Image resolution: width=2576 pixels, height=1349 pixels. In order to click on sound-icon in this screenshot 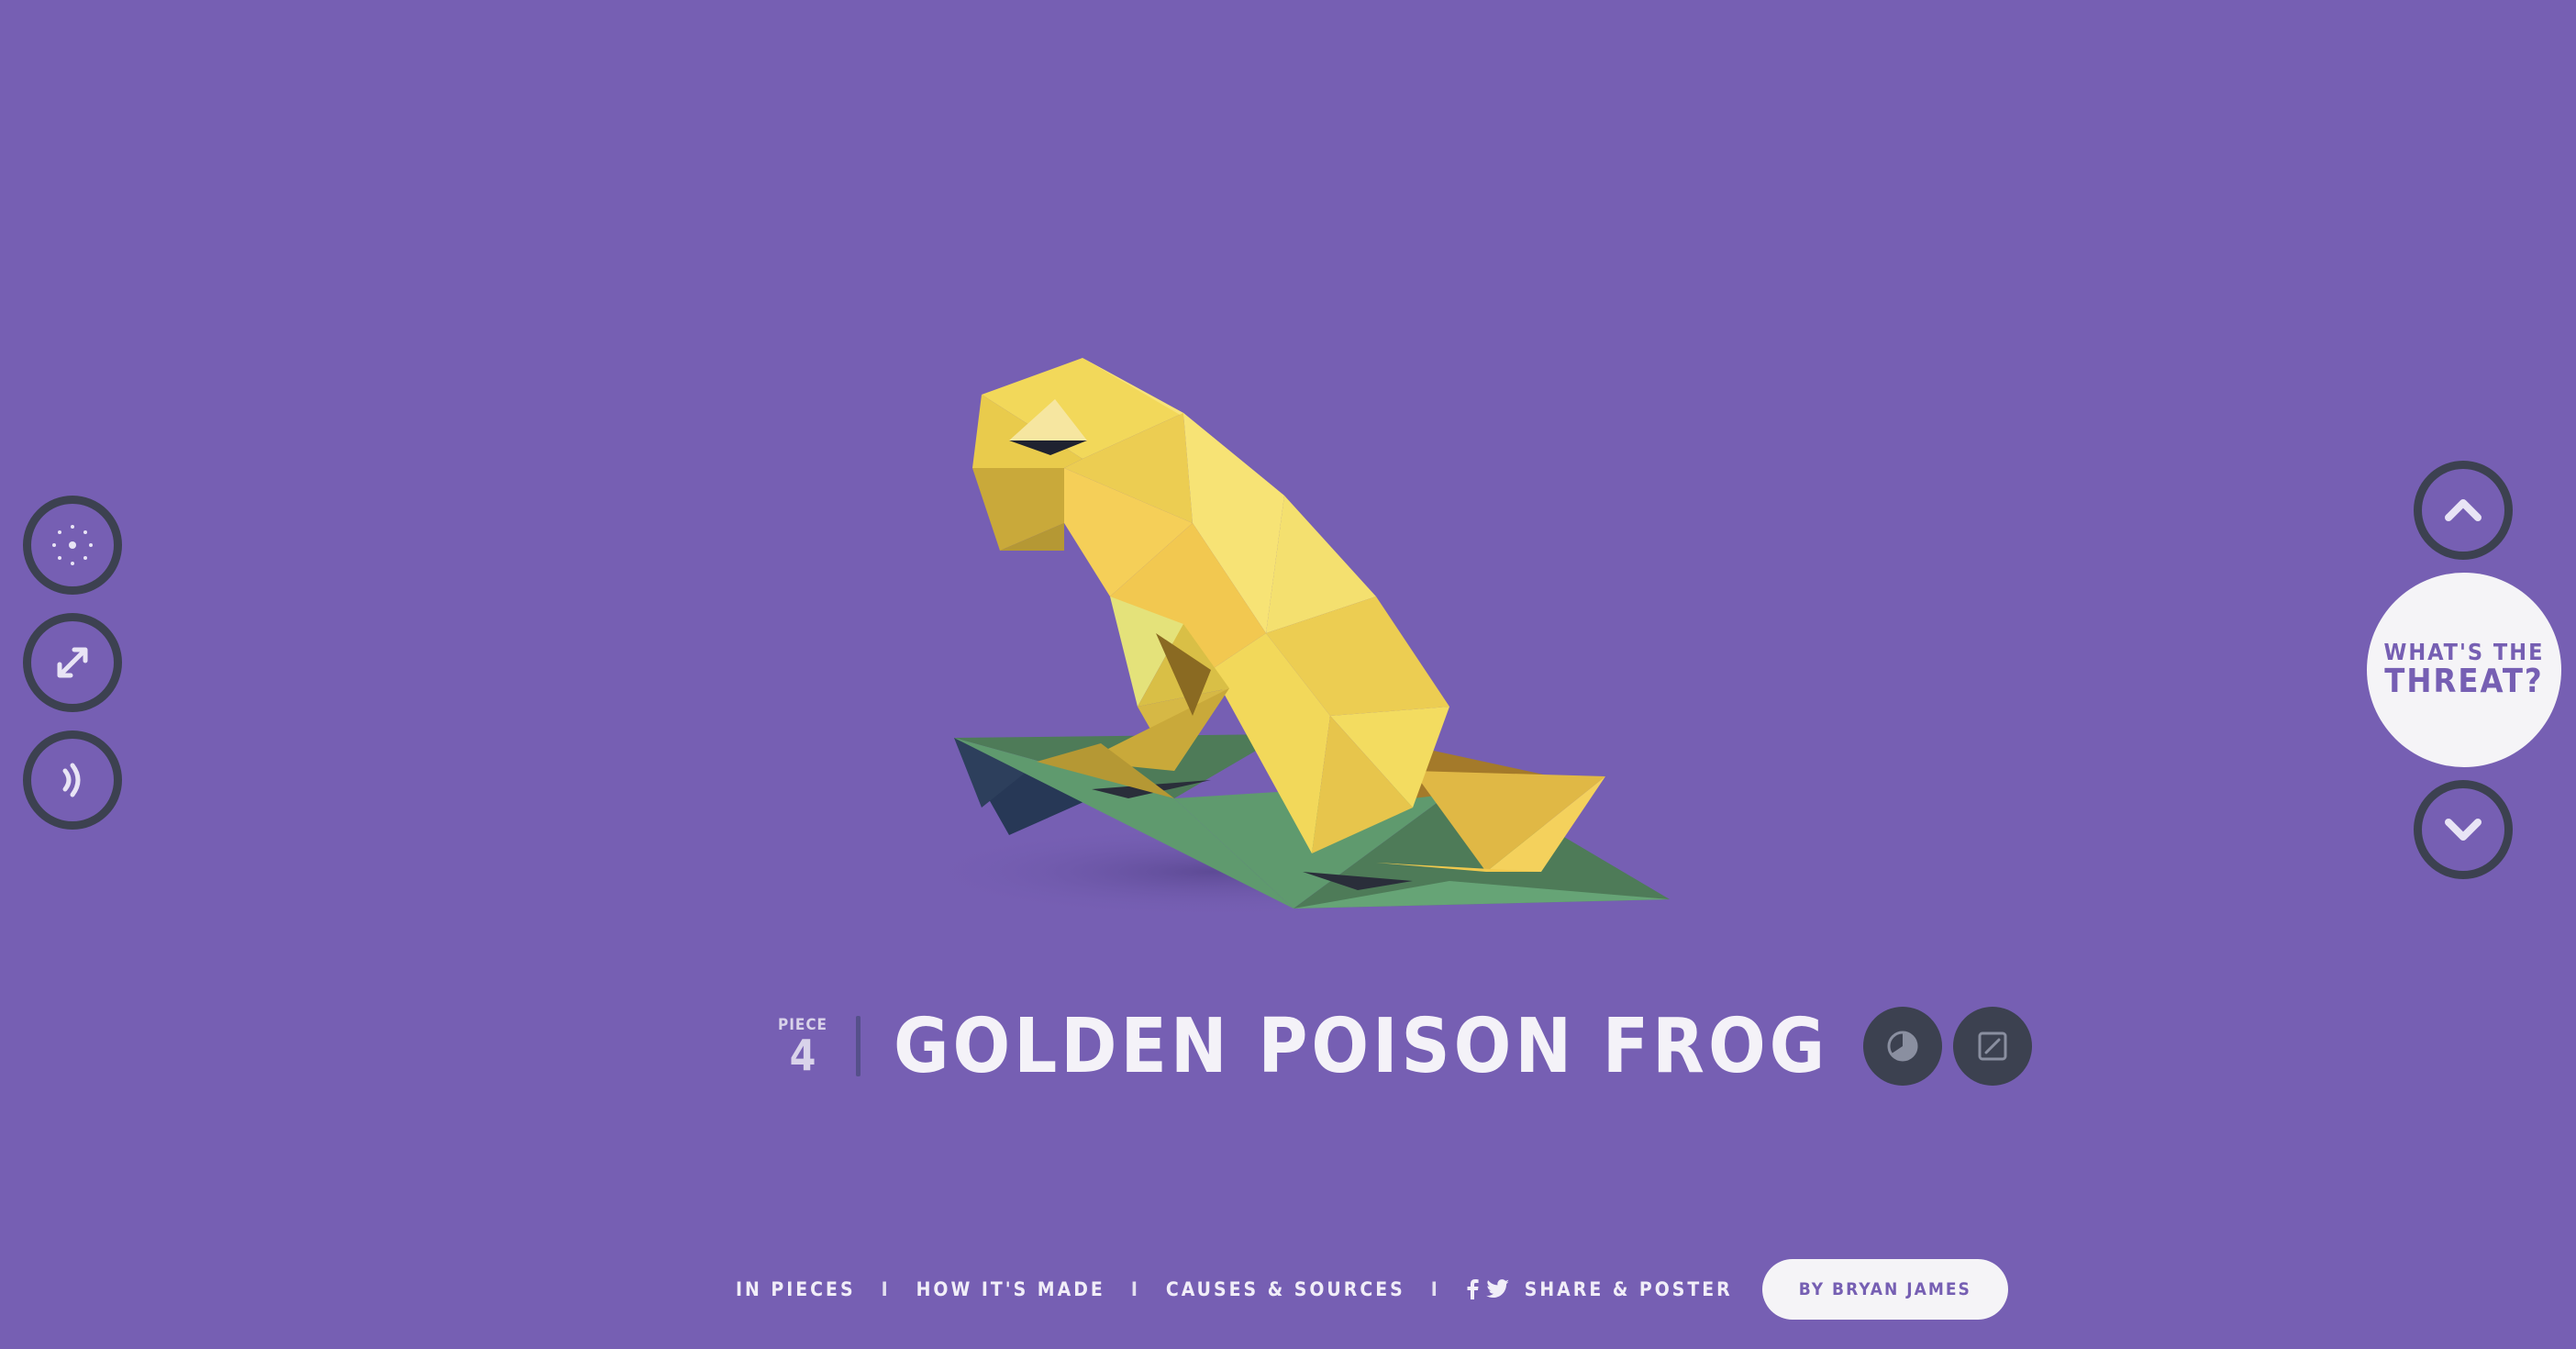, I will do `click(71, 780)`.